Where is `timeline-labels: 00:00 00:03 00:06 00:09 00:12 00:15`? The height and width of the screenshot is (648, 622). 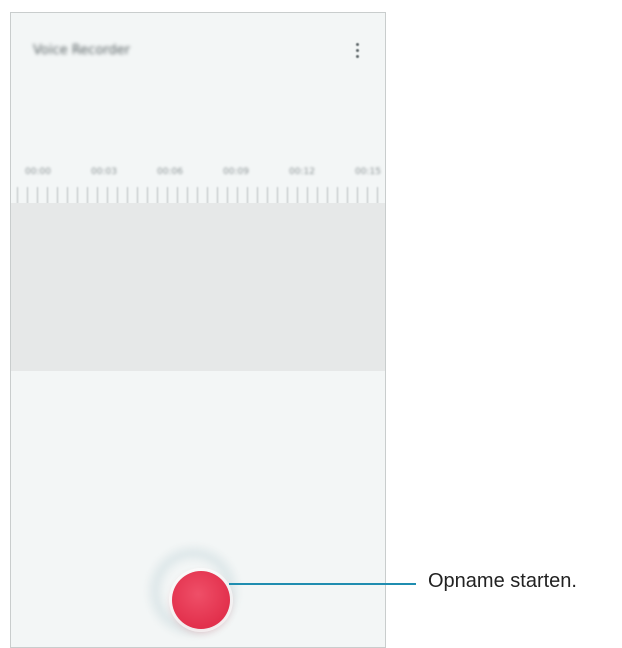 timeline-labels: 00:00 00:03 00:06 00:09 00:12 00:15 is located at coordinates (203, 172).